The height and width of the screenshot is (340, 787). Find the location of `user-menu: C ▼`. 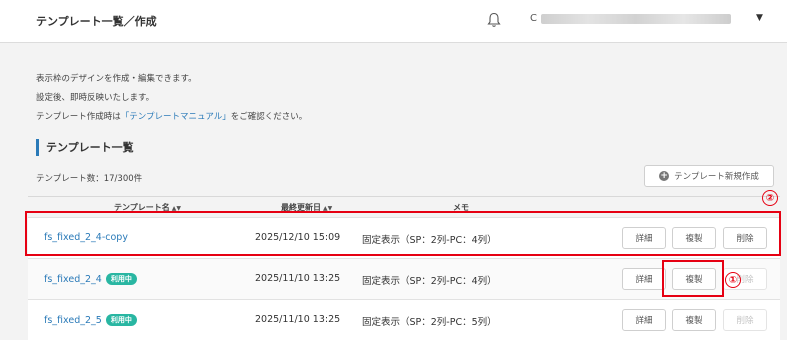

user-menu: C ▼ is located at coordinates (646, 18).